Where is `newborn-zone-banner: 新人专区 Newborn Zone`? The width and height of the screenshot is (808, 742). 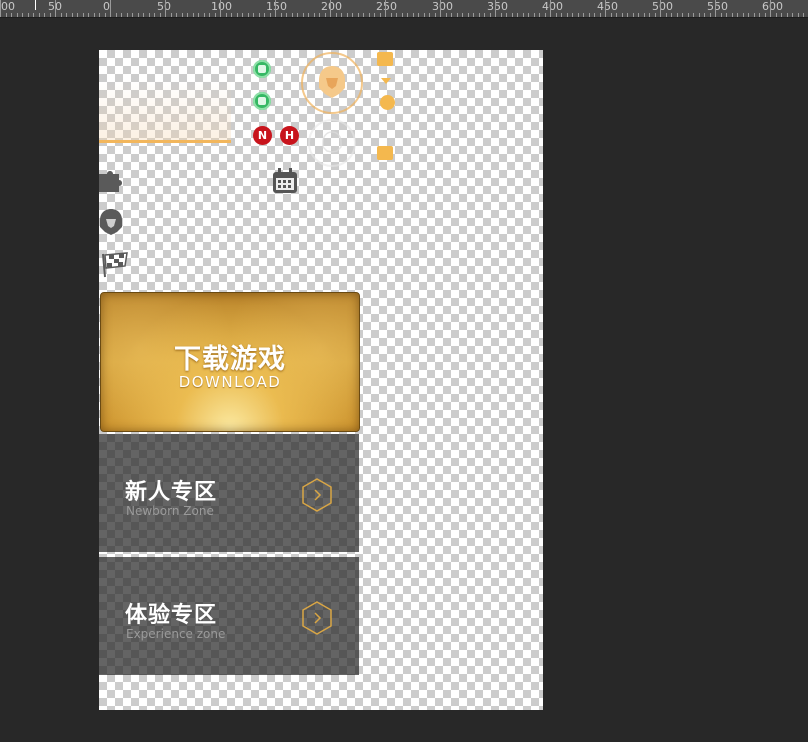 newborn-zone-banner: 新人专区 Newborn Zone is located at coordinates (229, 493).